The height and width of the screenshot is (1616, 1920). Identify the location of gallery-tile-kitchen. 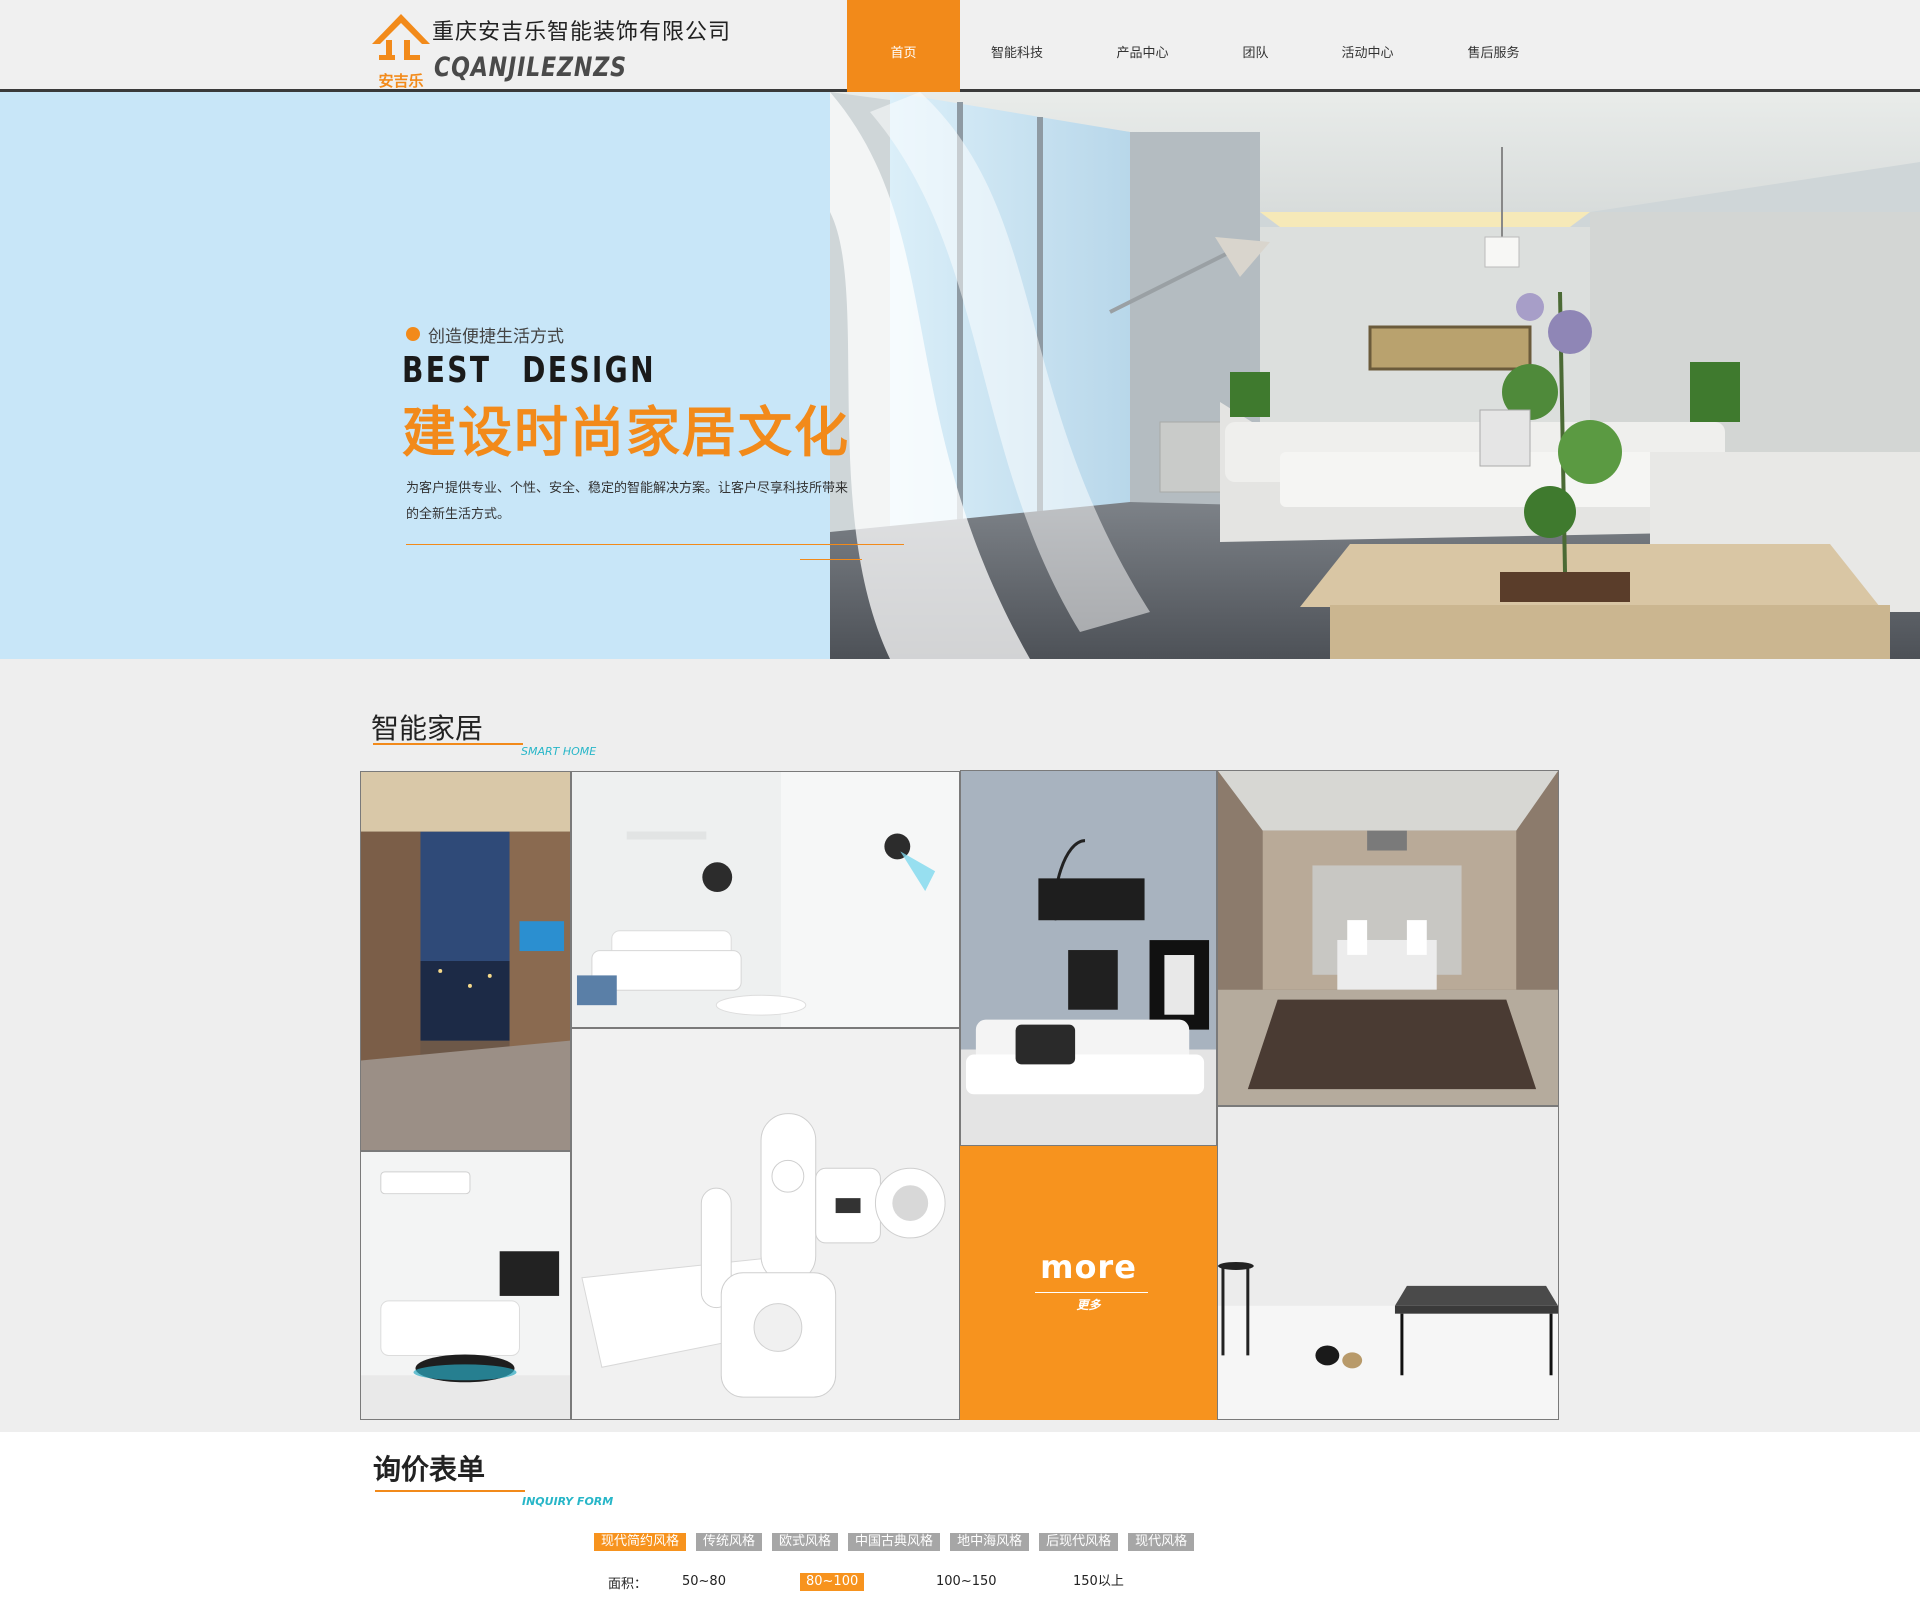
(465, 961).